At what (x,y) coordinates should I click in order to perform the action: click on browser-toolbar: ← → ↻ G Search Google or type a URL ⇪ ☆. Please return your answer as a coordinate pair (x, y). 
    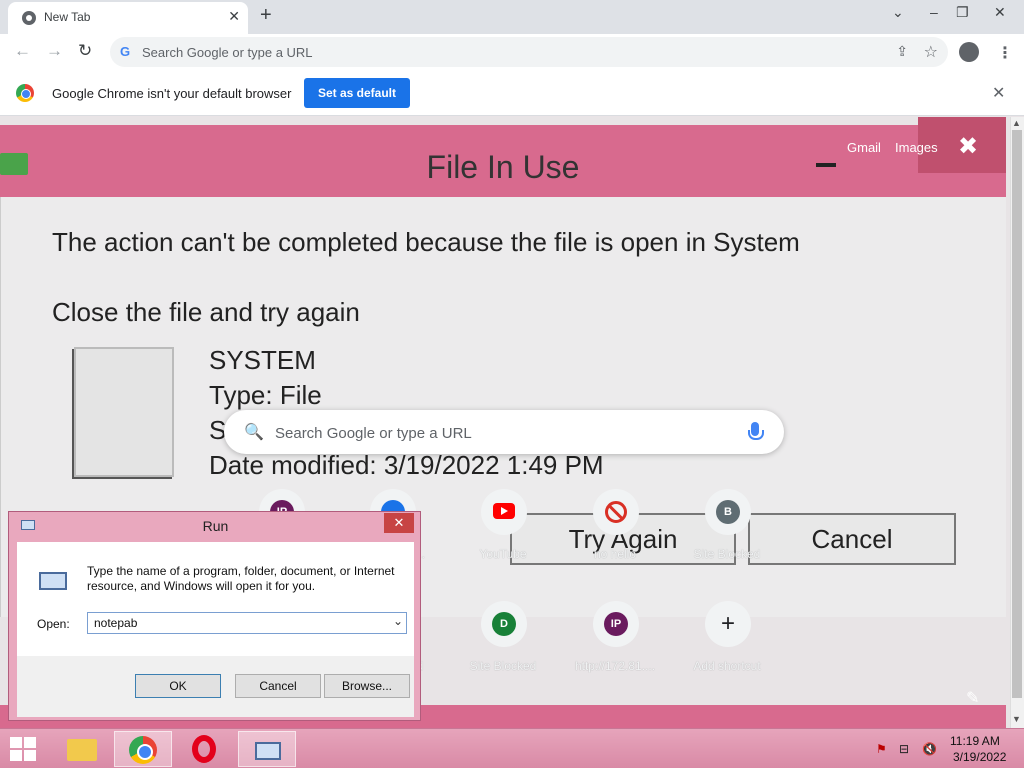
    Looking at the image, I should click on (512, 52).